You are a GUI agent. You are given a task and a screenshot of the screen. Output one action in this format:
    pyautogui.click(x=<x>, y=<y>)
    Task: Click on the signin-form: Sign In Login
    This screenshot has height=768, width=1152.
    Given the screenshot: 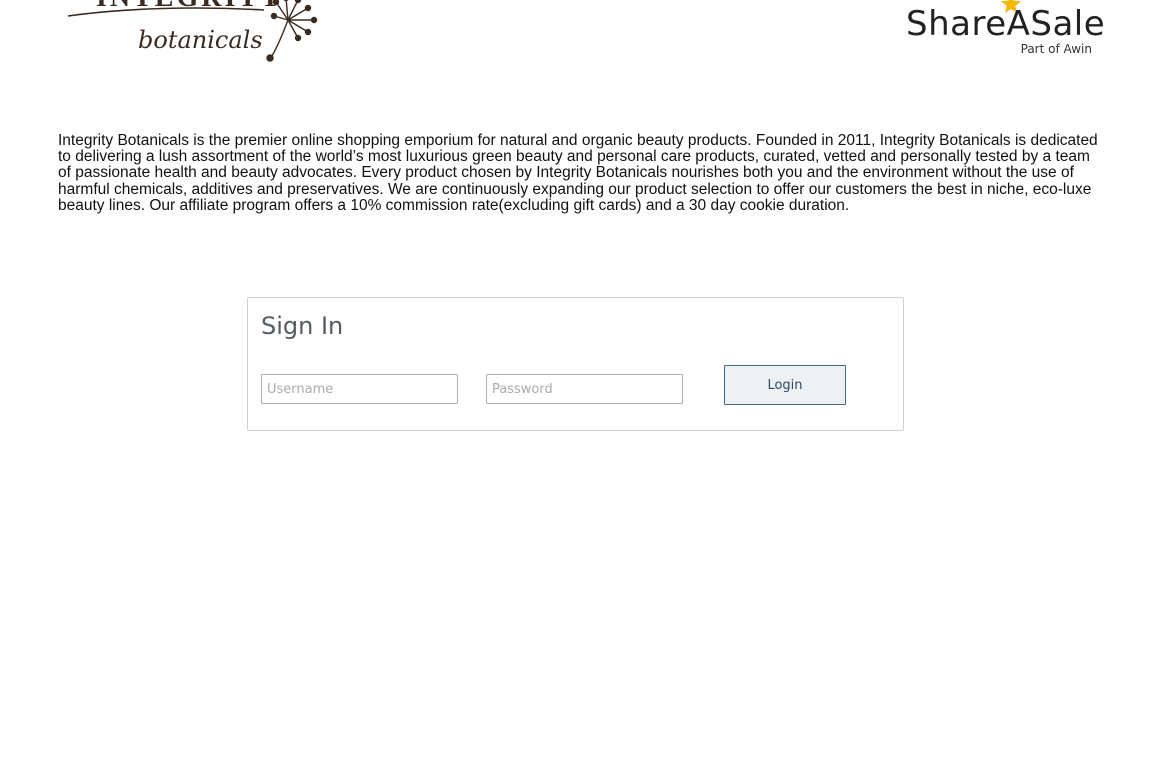 What is the action you would take?
    pyautogui.click(x=575, y=364)
    